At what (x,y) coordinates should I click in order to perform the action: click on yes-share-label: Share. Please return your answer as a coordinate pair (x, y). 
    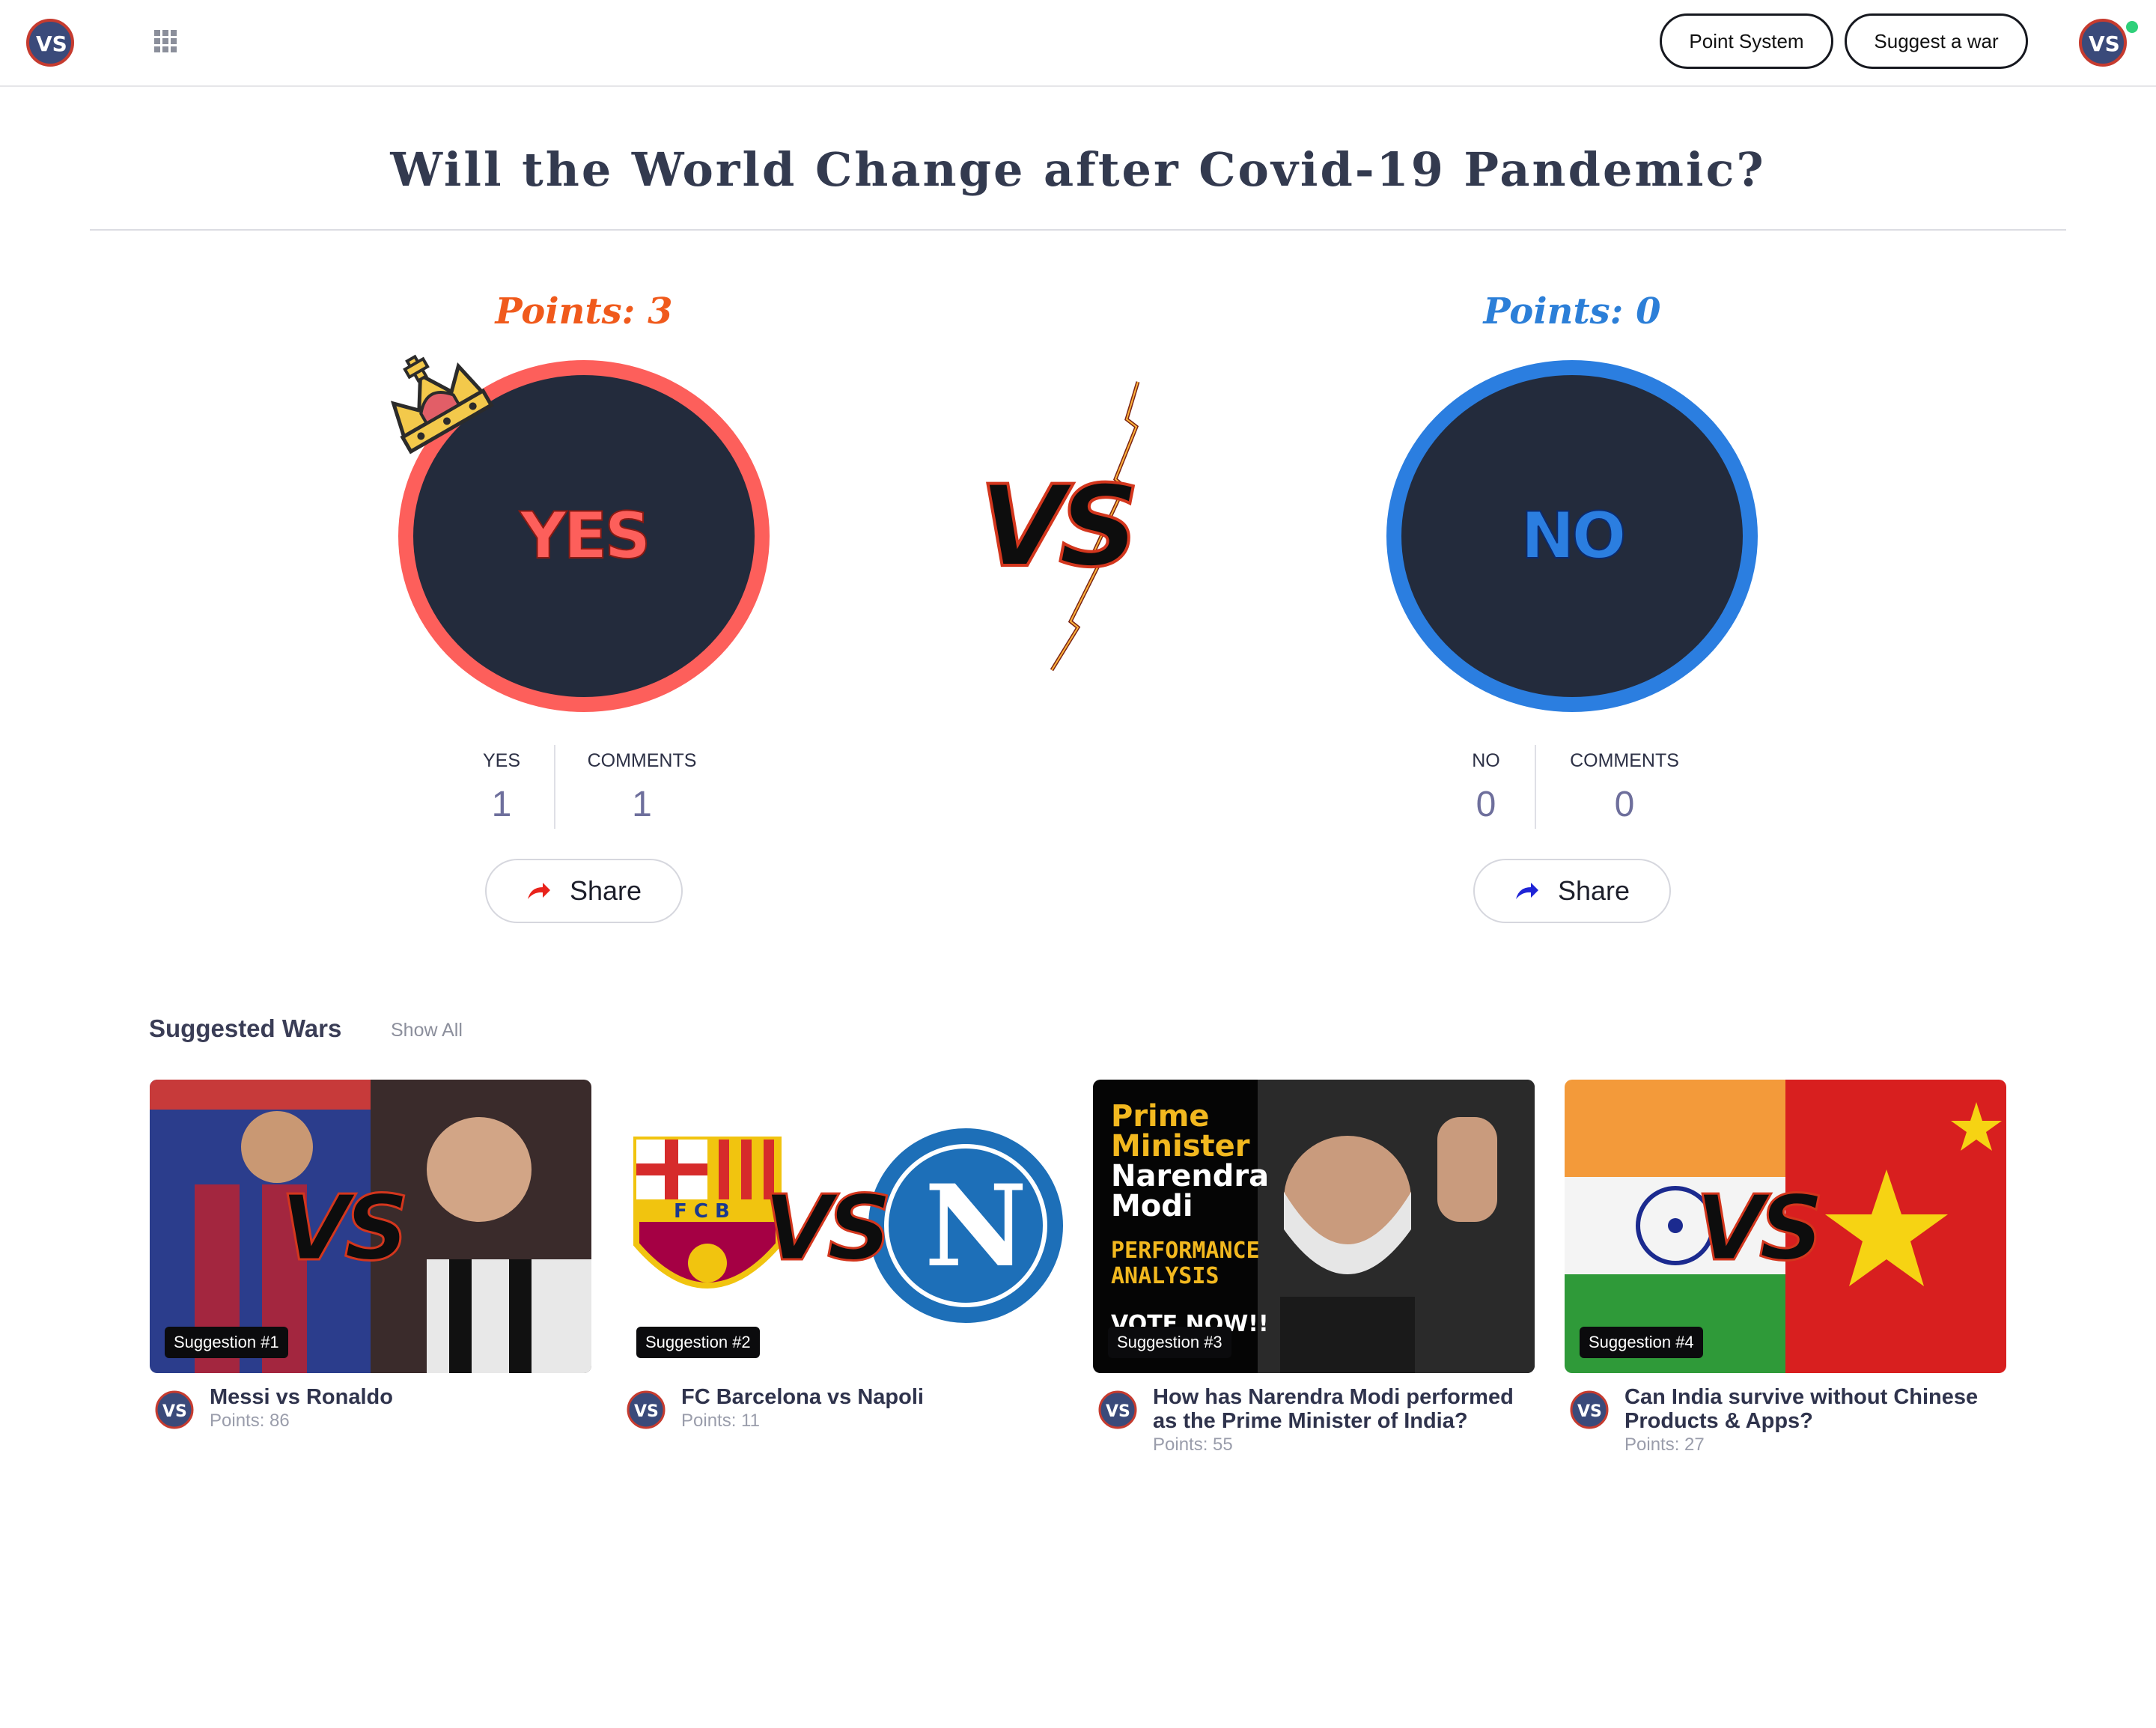
    Looking at the image, I should click on (605, 890).